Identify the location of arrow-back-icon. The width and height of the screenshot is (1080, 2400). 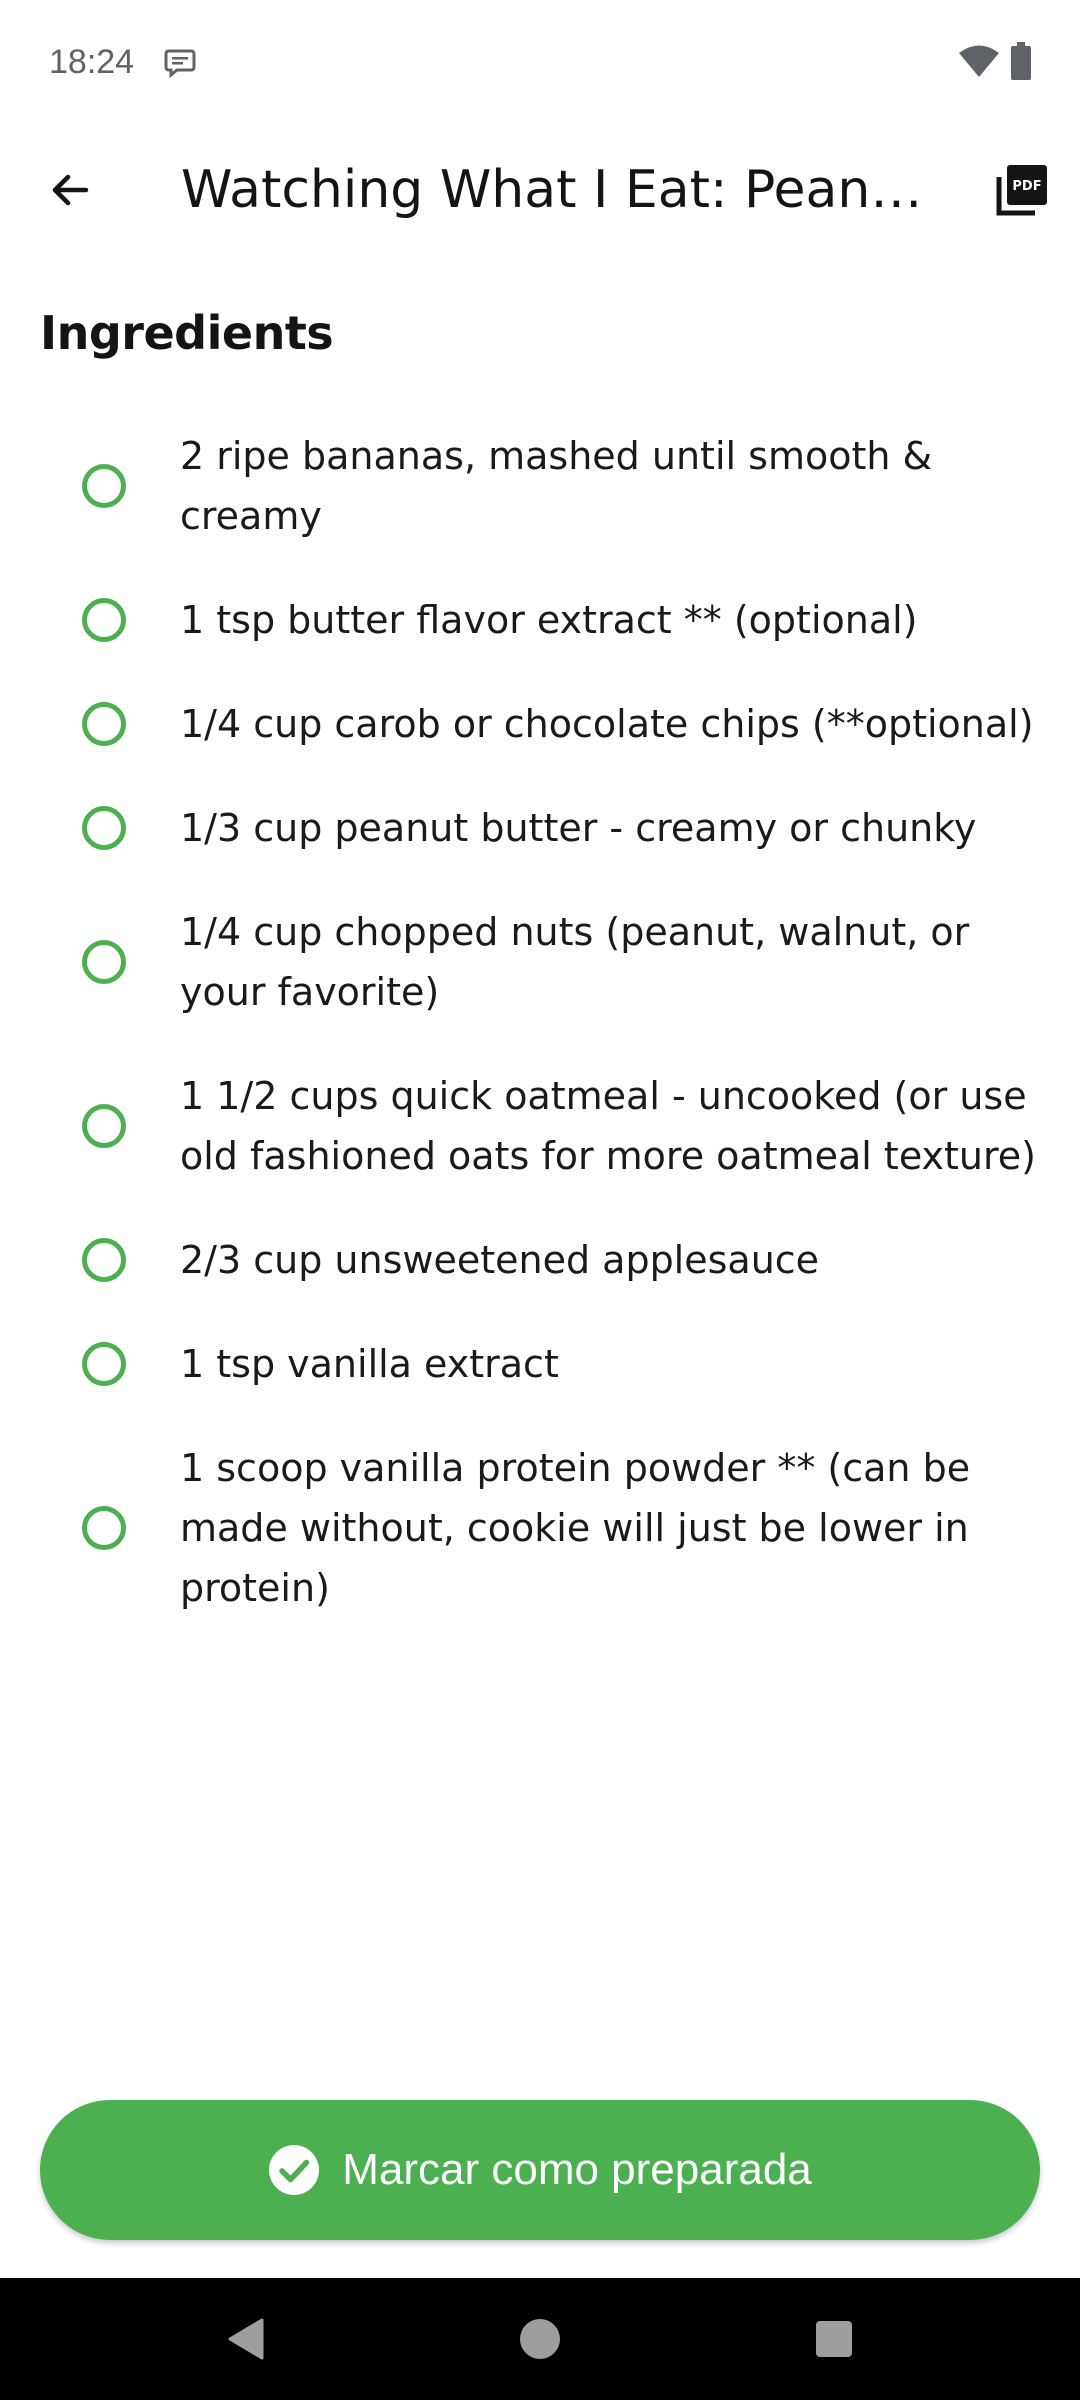
(70, 190).